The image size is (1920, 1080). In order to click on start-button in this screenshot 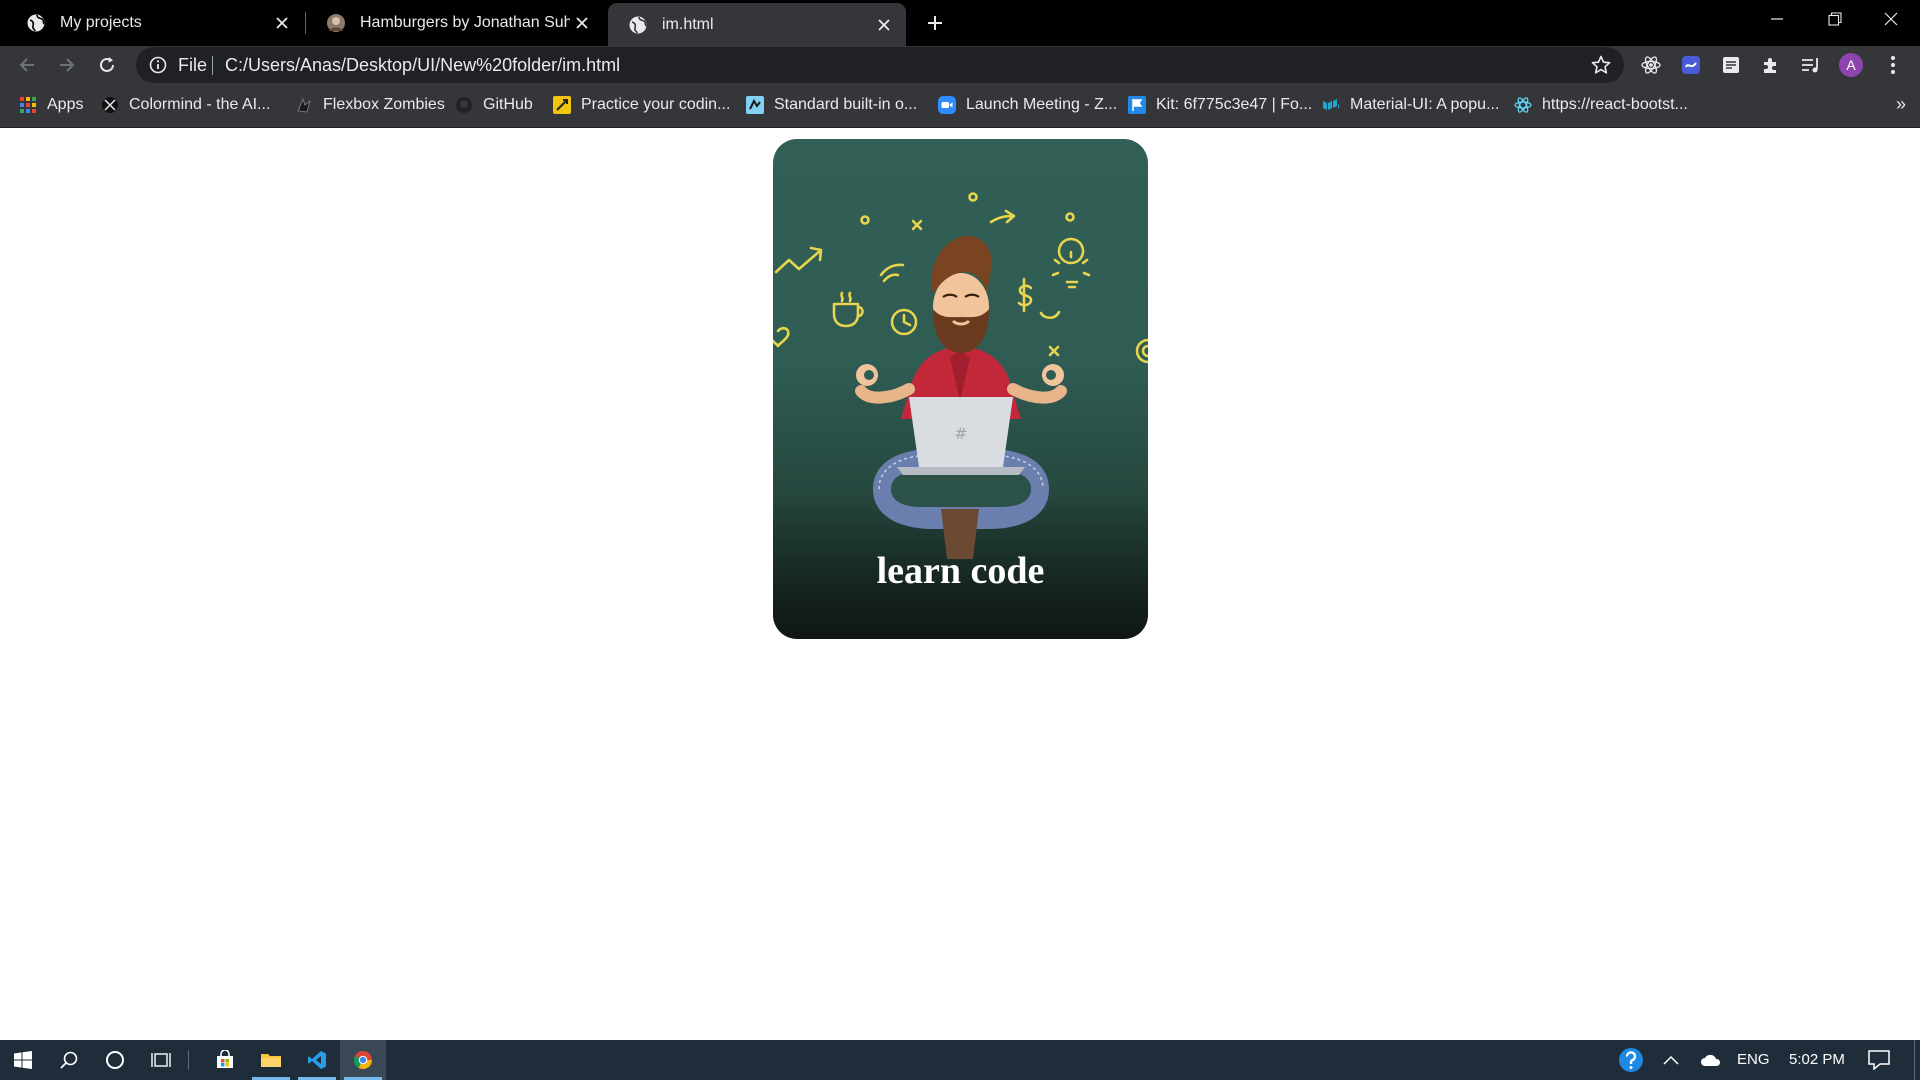, I will do `click(23, 1060)`.